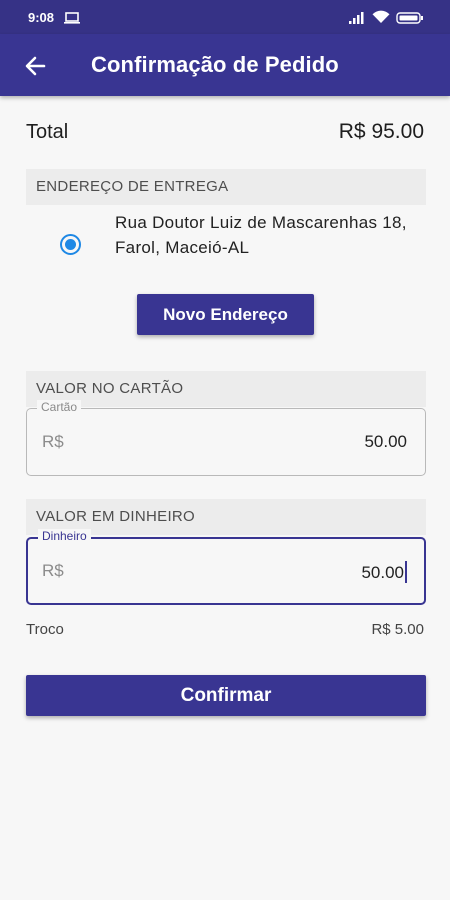  What do you see at coordinates (397, 629) in the screenshot?
I see `change-value: R$ 5.00` at bounding box center [397, 629].